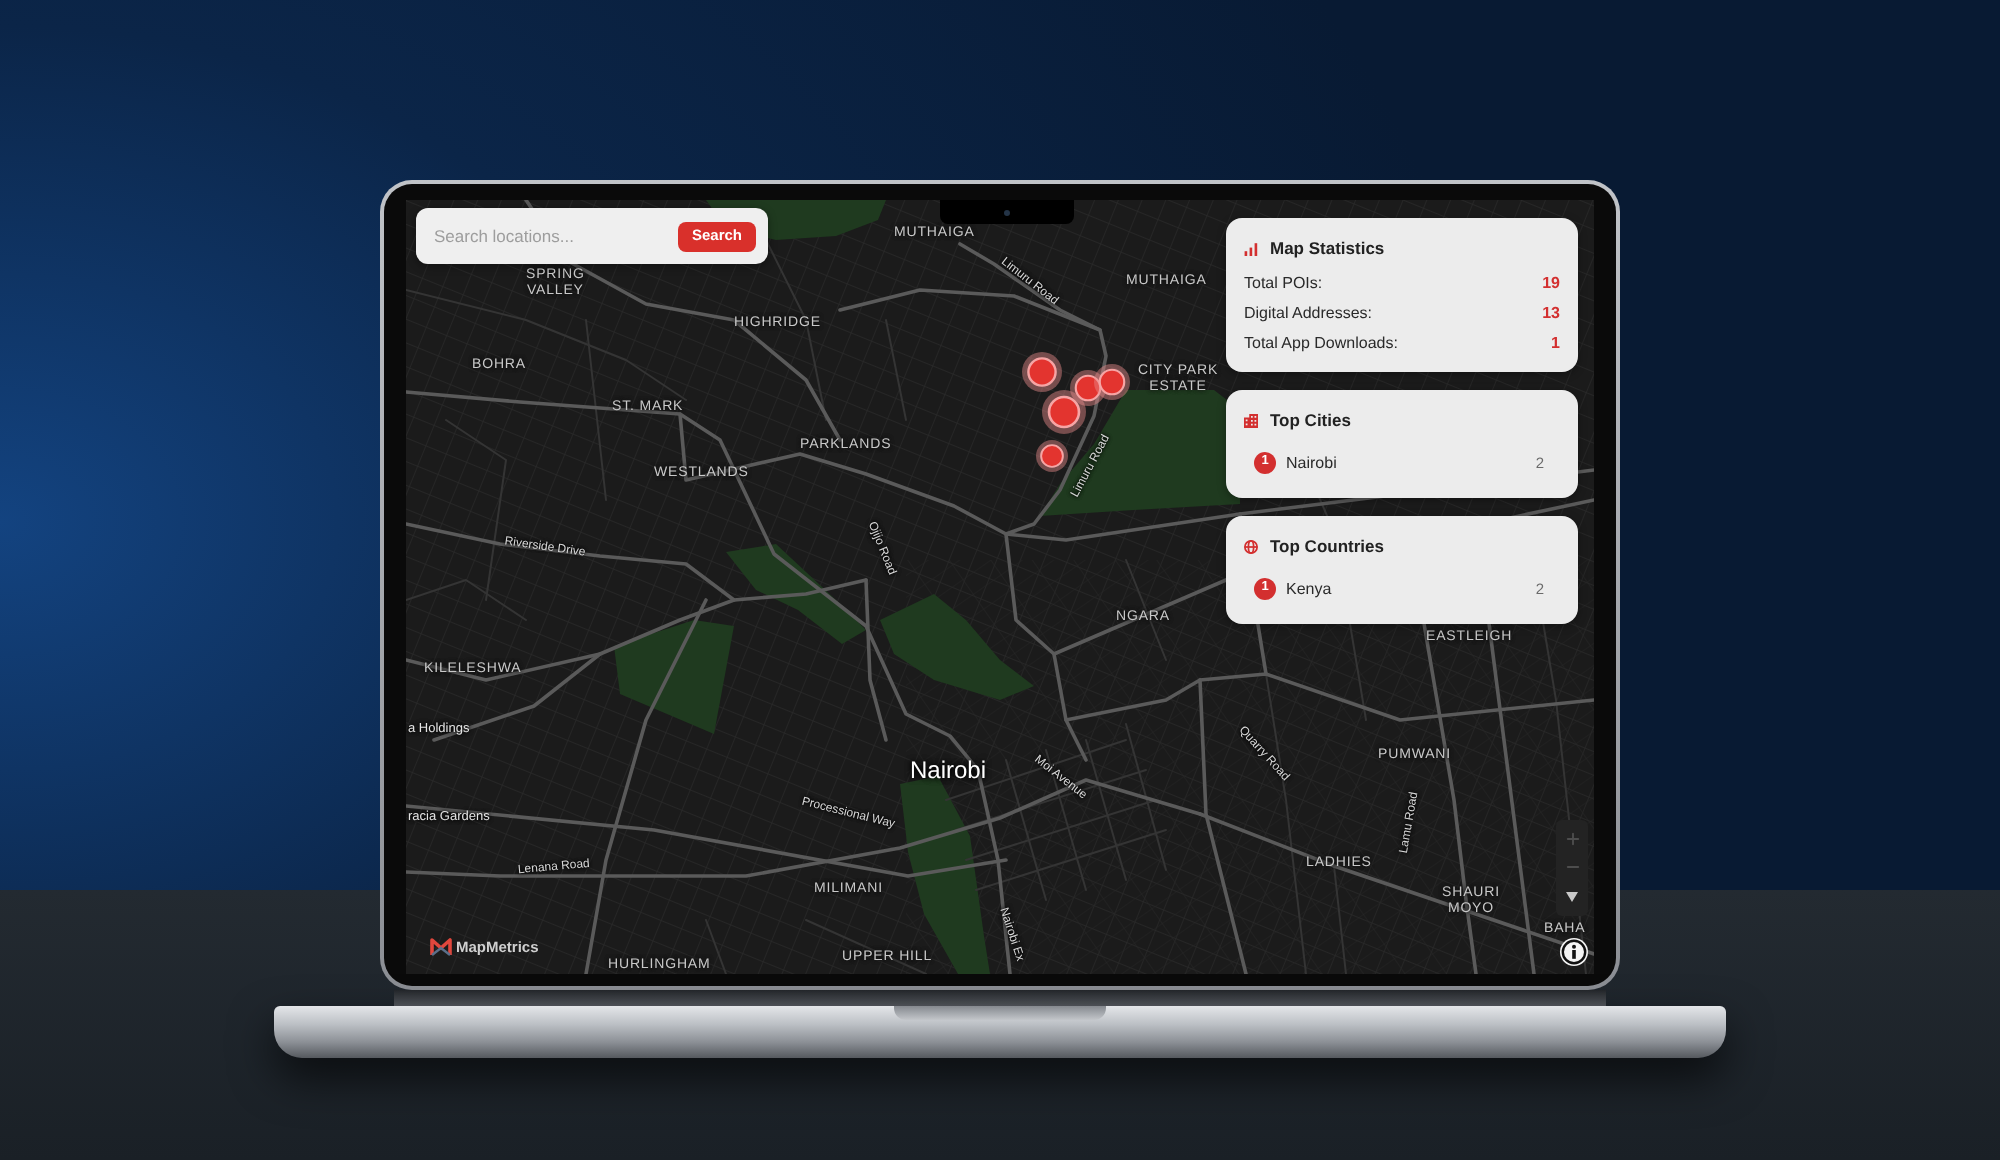  Describe the element at coordinates (1283, 284) in the screenshot. I see `stat-label: Total POIs:` at that location.